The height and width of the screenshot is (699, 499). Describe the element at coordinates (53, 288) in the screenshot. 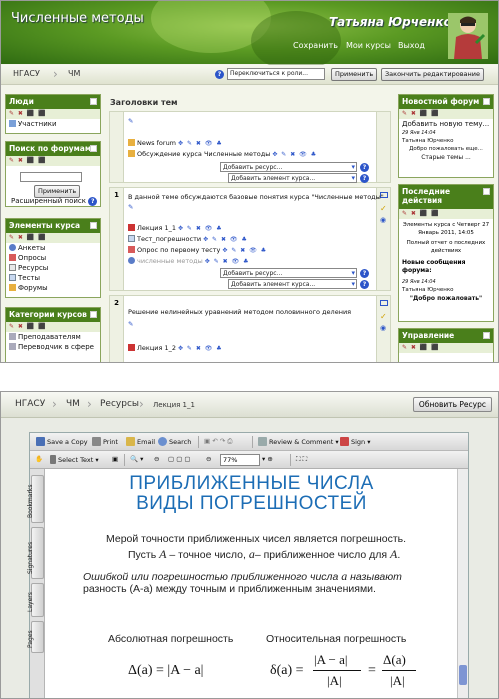

I see `list-item: Форумы` at that location.